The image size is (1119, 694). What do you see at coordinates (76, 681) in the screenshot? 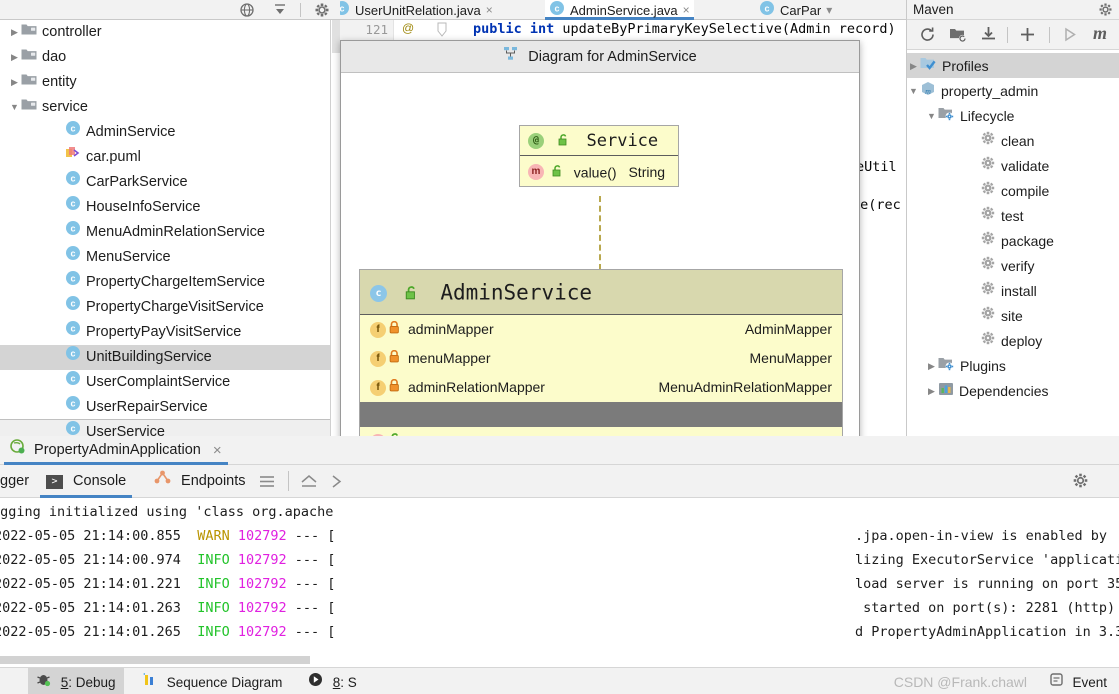
I see `status-button-debug: 5: Debug` at bounding box center [76, 681].